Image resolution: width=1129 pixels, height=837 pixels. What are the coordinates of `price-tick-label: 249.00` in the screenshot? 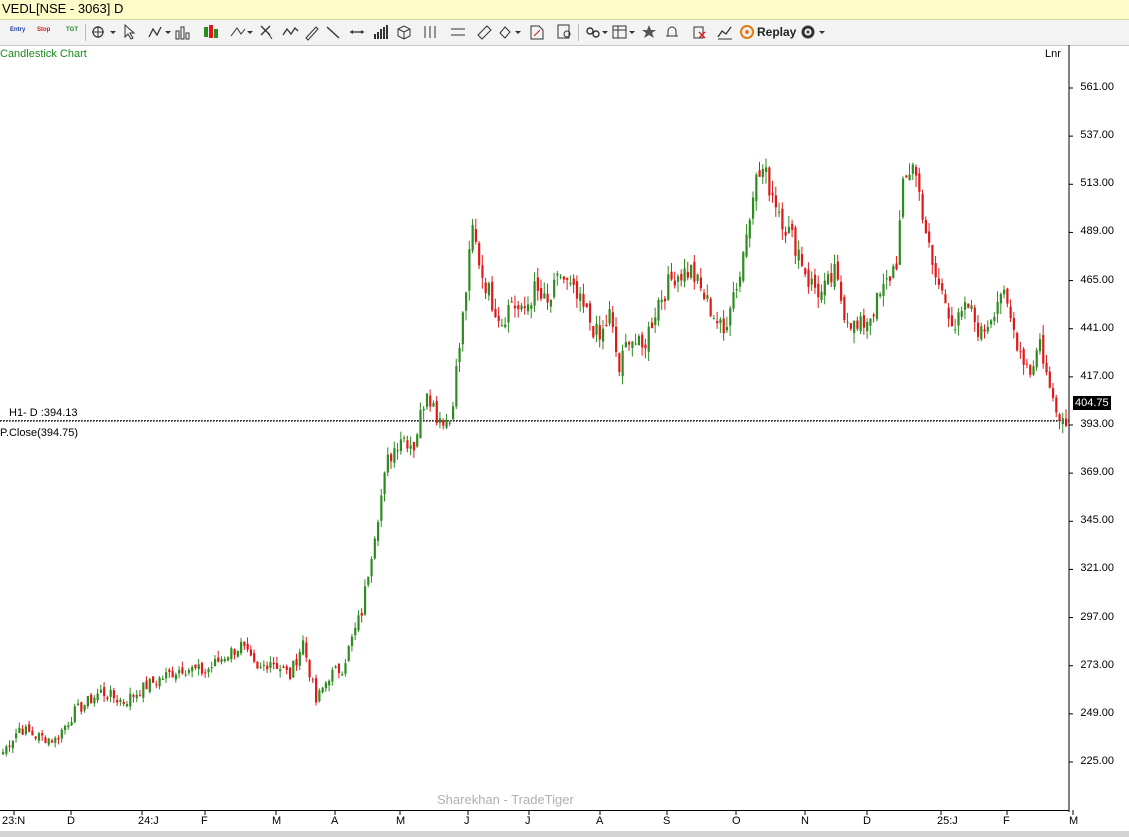 It's located at (1097, 712).